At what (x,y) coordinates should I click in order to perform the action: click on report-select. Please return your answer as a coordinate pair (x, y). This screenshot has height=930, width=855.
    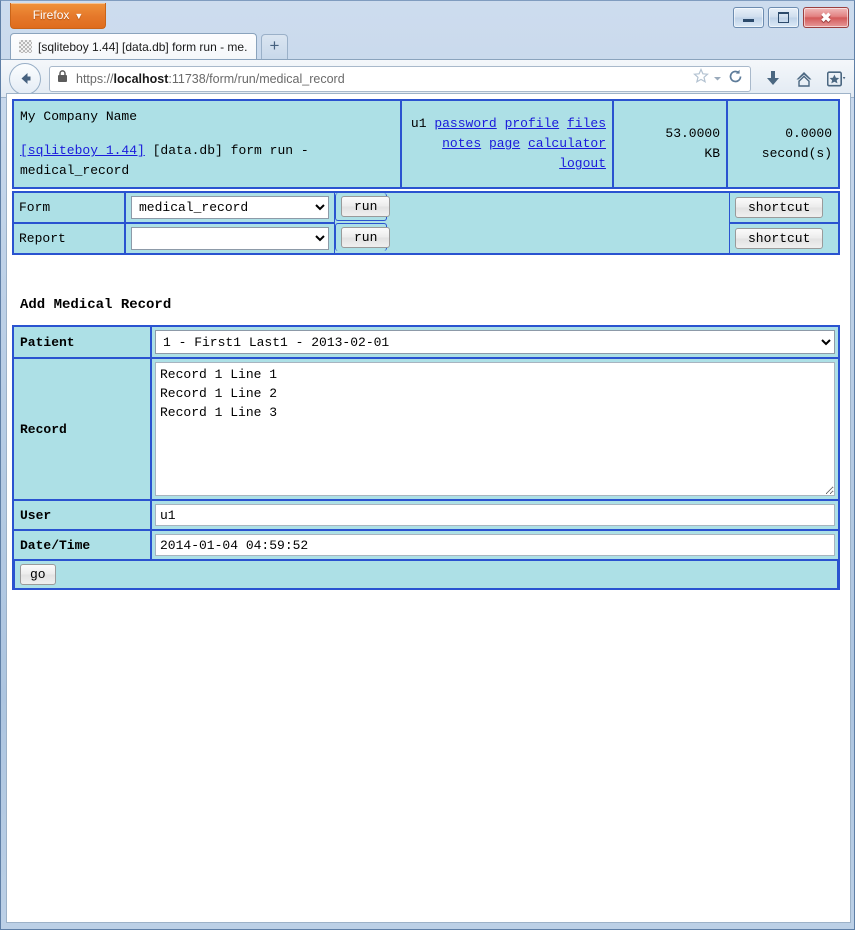
    Looking at the image, I should click on (230, 239).